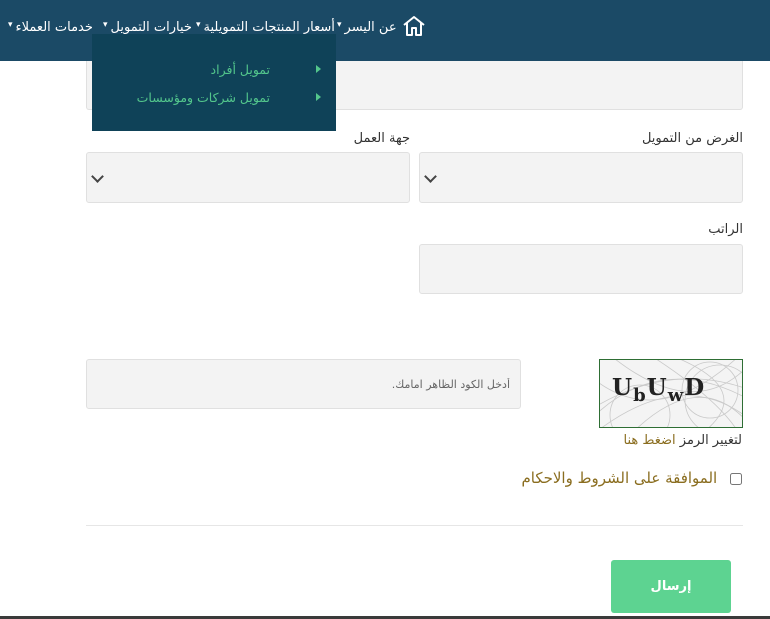  What do you see at coordinates (414, 525) in the screenshot?
I see `form-divider` at bounding box center [414, 525].